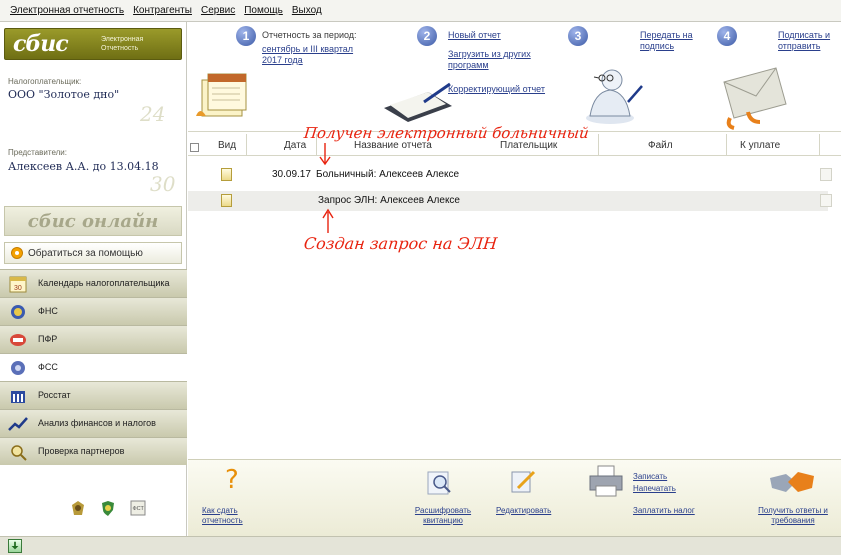  Describe the element at coordinates (41, 44) in the screenshot. I see `logo-main-text: сбис` at that location.